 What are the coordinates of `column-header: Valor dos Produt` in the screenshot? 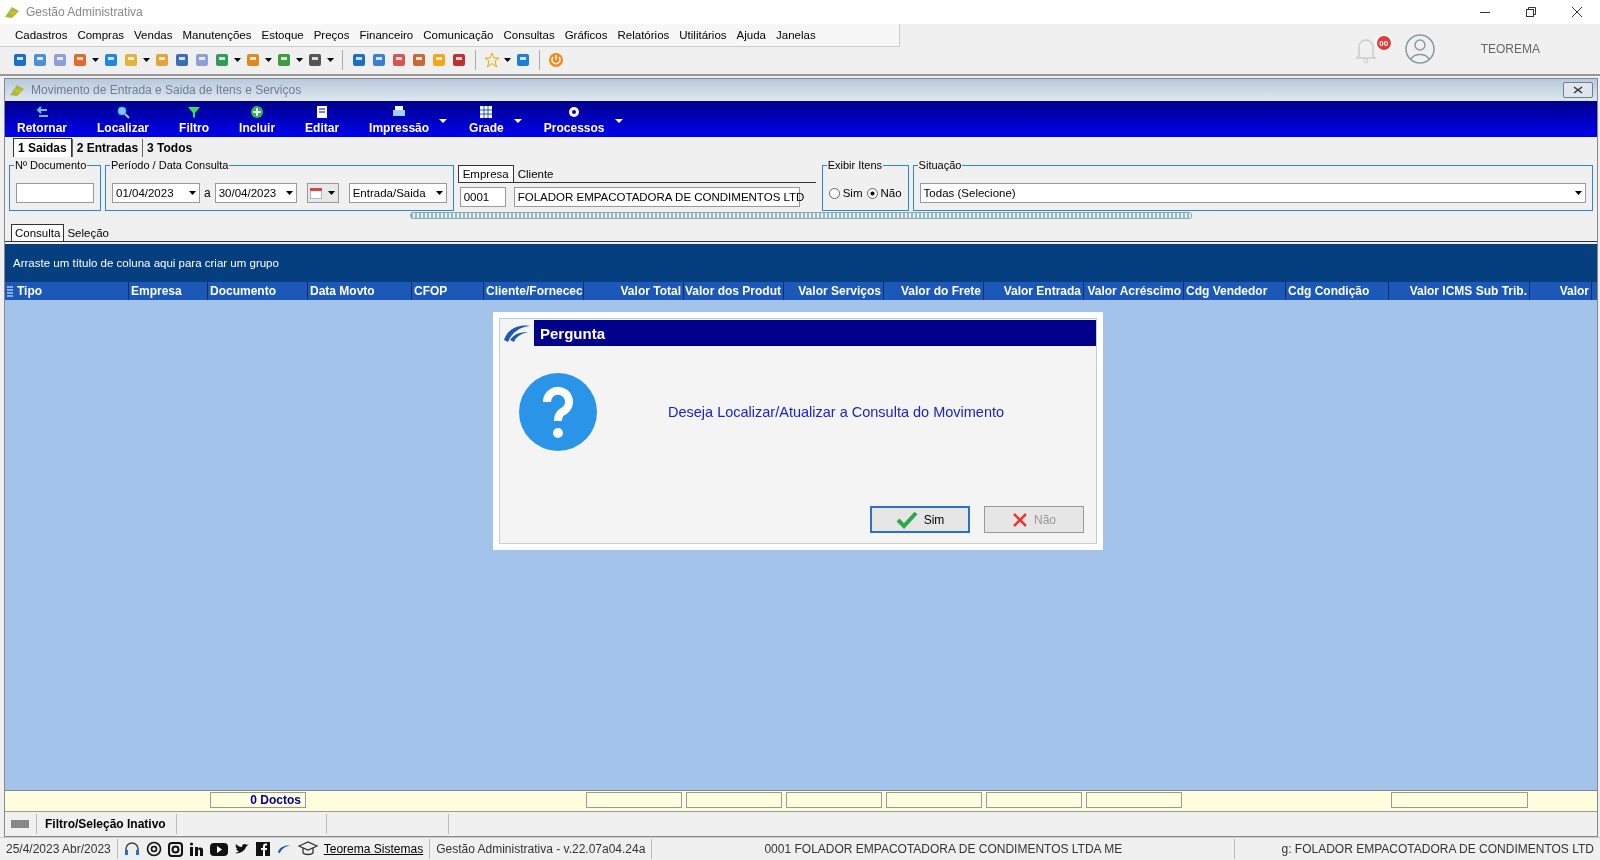 It's located at (734, 291).